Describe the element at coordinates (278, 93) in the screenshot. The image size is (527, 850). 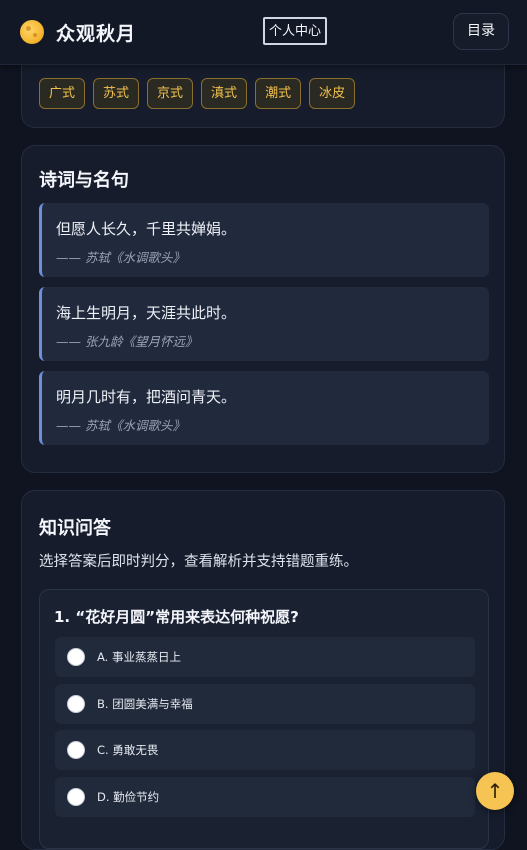
I see `tag-item: 潮式` at that location.